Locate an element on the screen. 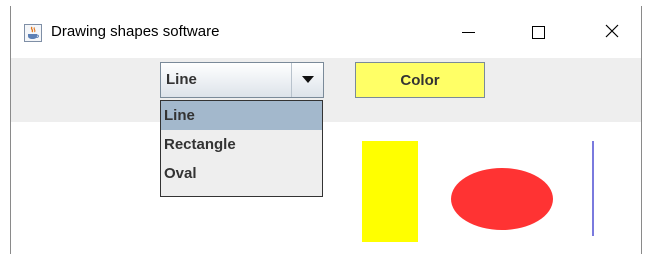 The height and width of the screenshot is (258, 652). canvas-shapes is located at coordinates (478, 191).